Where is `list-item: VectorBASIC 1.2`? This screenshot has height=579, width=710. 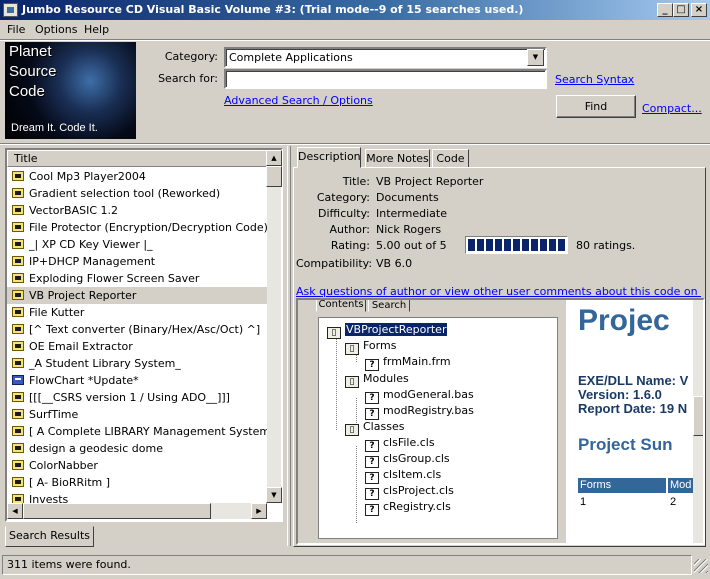 list-item: VectorBASIC 1.2 is located at coordinates (137, 210).